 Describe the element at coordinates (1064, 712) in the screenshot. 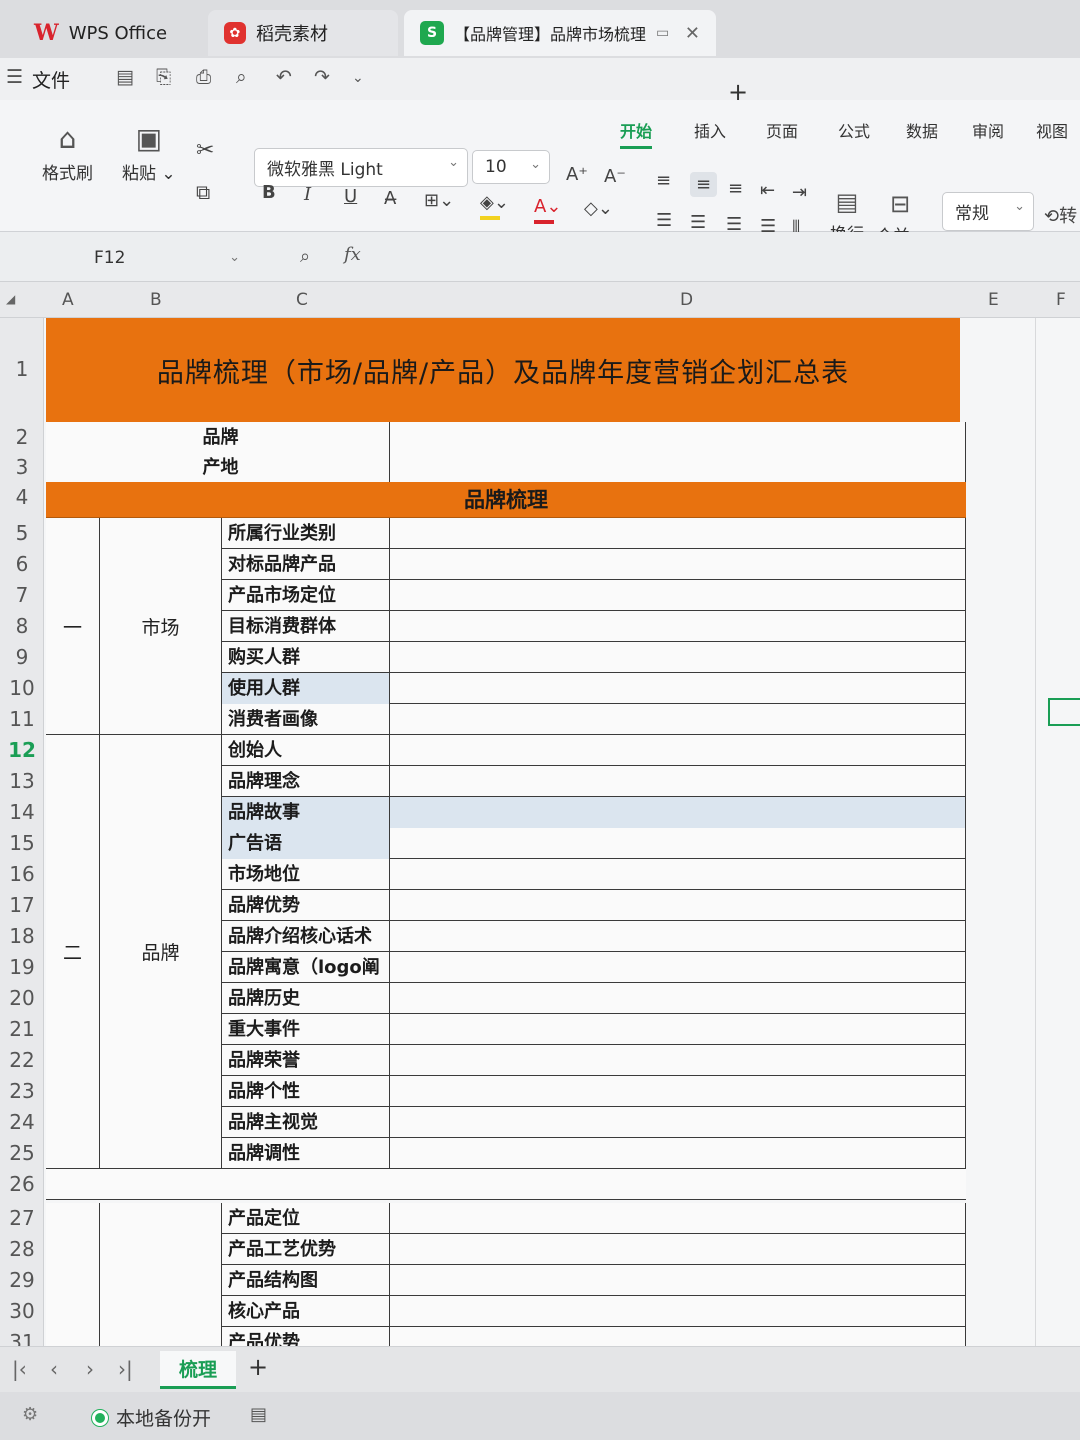

I see `selected-cell` at that location.